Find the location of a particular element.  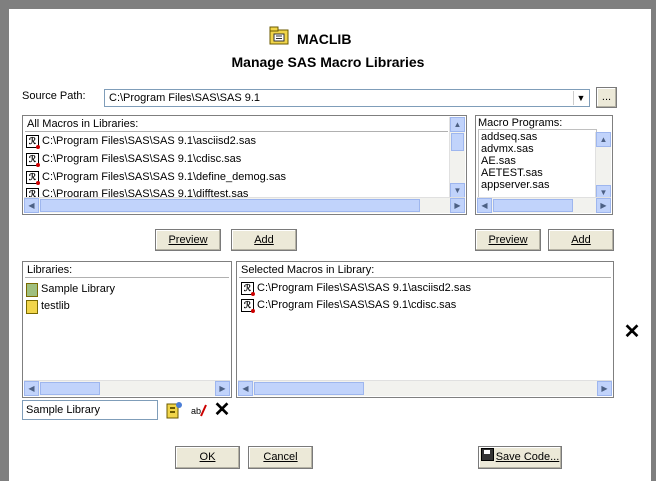

source-path-combobox: C:\Program Files\SAS\SAS 9.1 ▼ is located at coordinates (347, 98).